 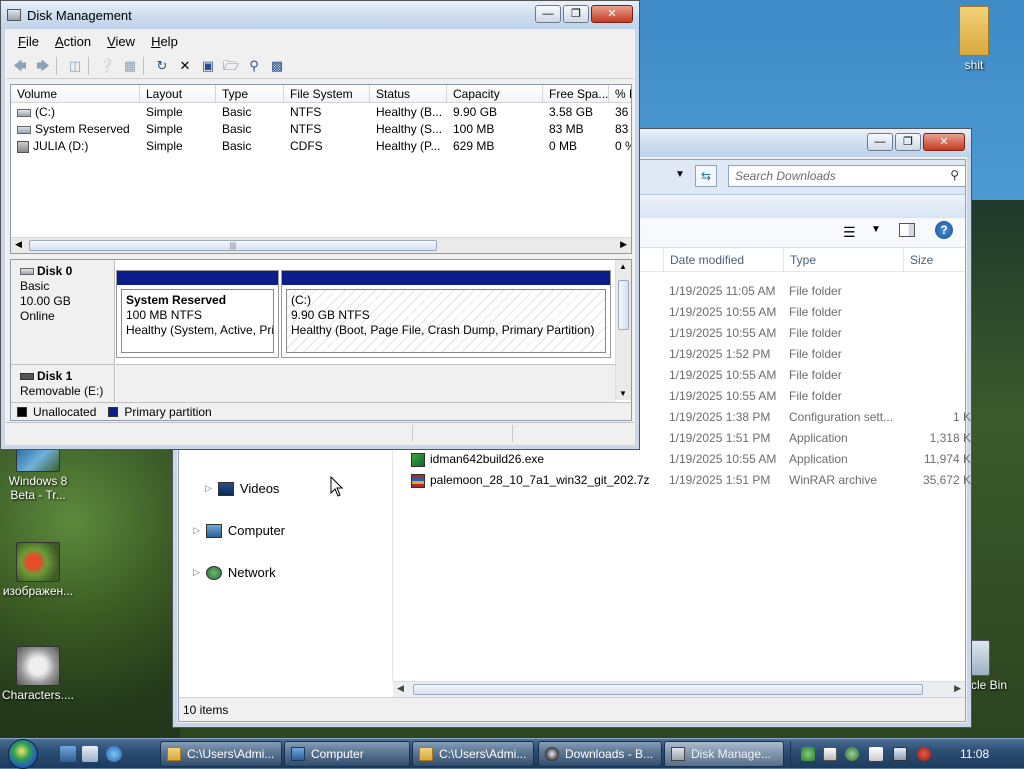 What do you see at coordinates (233, 245) in the screenshot?
I see `scroll-thumb: |||` at bounding box center [233, 245].